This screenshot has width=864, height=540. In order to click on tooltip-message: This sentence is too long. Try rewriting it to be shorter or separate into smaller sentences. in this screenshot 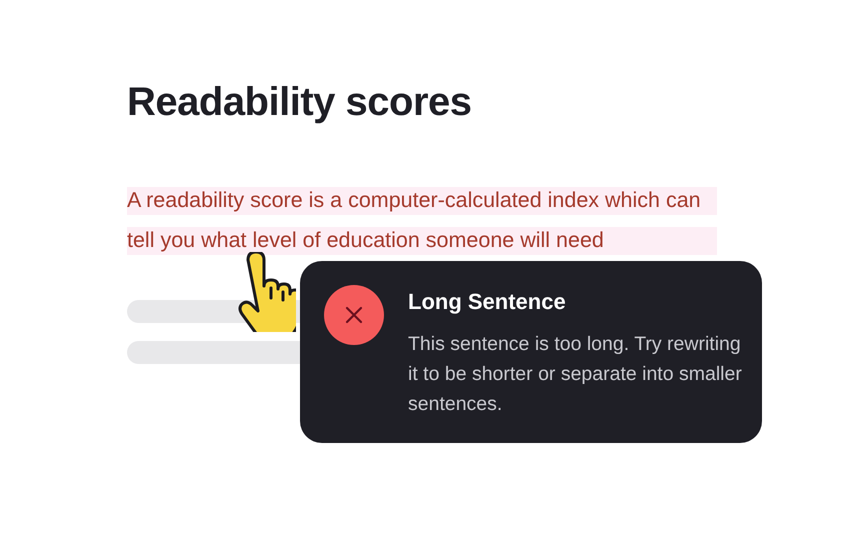, I will do `click(575, 374)`.